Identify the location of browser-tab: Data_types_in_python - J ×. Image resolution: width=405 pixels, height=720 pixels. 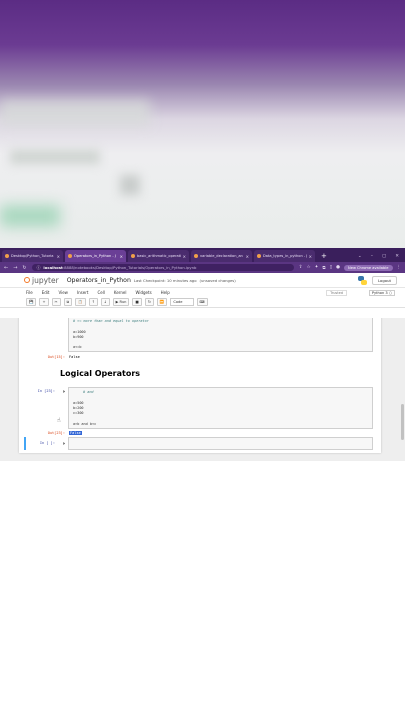
(284, 256).